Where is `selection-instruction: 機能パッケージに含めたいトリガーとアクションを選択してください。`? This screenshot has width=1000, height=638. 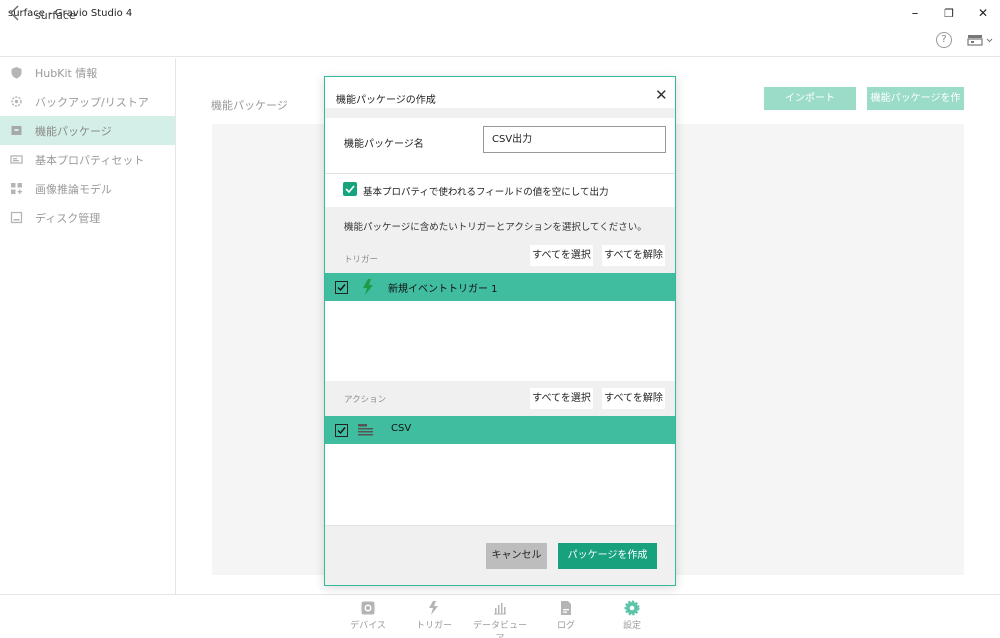 selection-instruction: 機能パッケージに含めたいトリガーとアクションを選択してください。 is located at coordinates (495, 227).